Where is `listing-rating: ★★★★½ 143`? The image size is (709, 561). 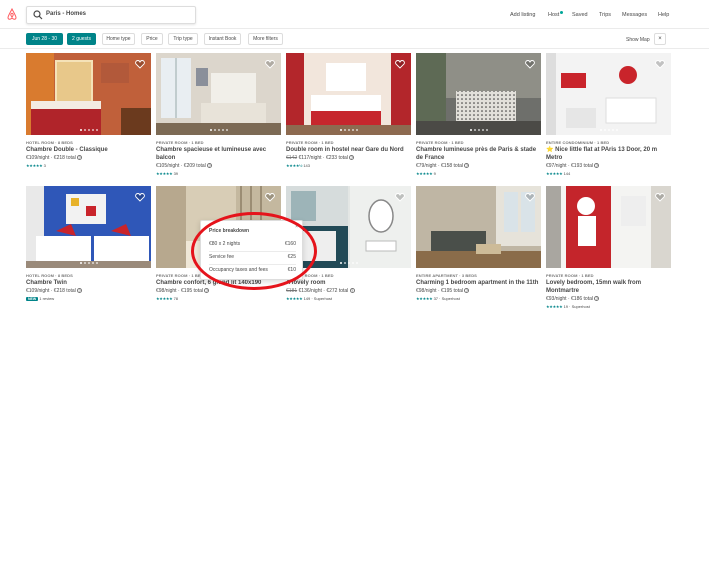
listing-rating: ★★★★½ 143 is located at coordinates (298, 165).